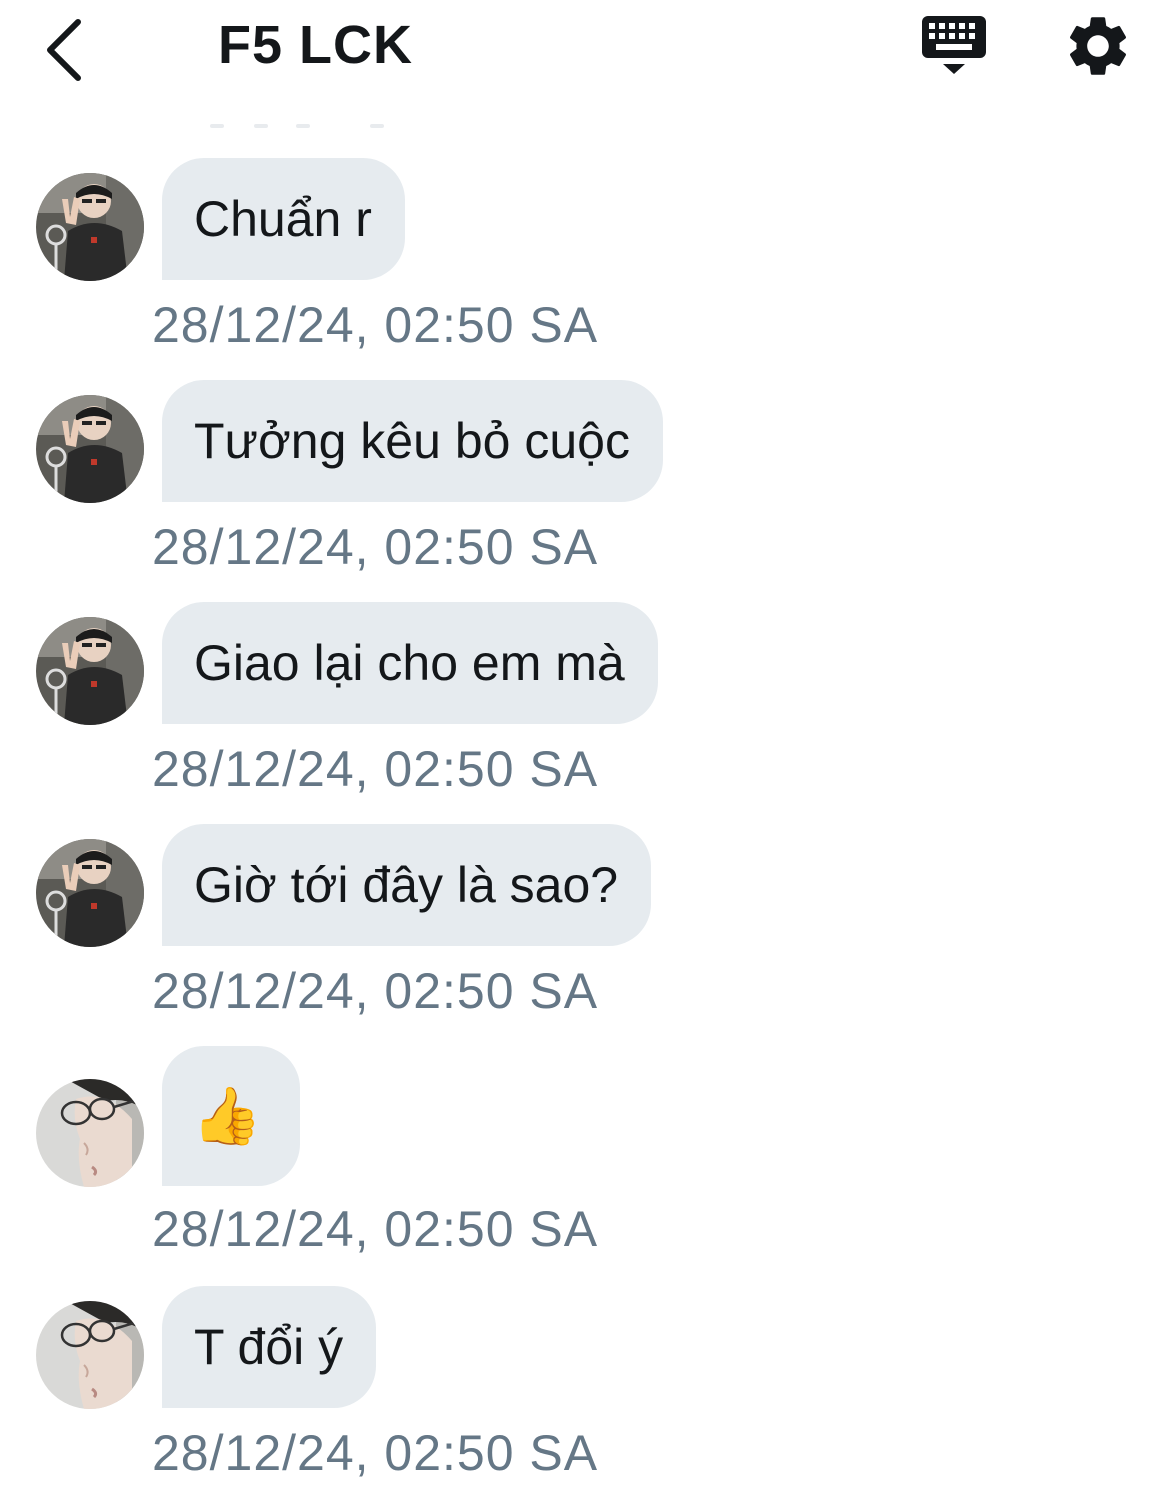 The height and width of the screenshot is (1493, 1170). I want to click on message-bubble: 👍, so click(231, 1116).